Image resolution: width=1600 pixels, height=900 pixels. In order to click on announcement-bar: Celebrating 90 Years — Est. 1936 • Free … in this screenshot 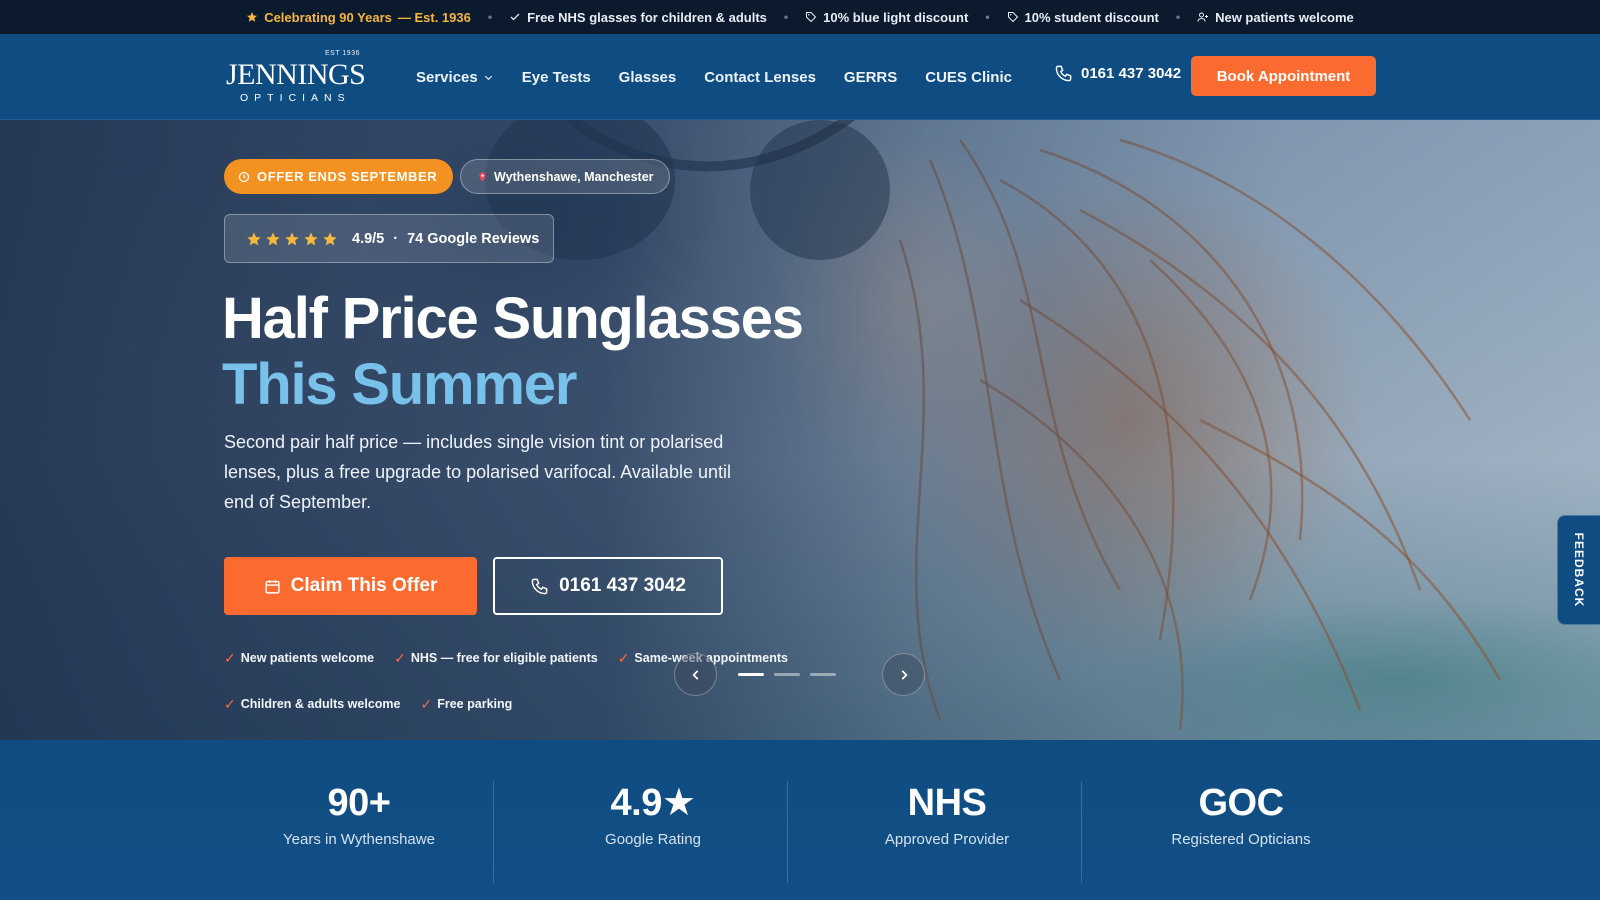, I will do `click(800, 17)`.